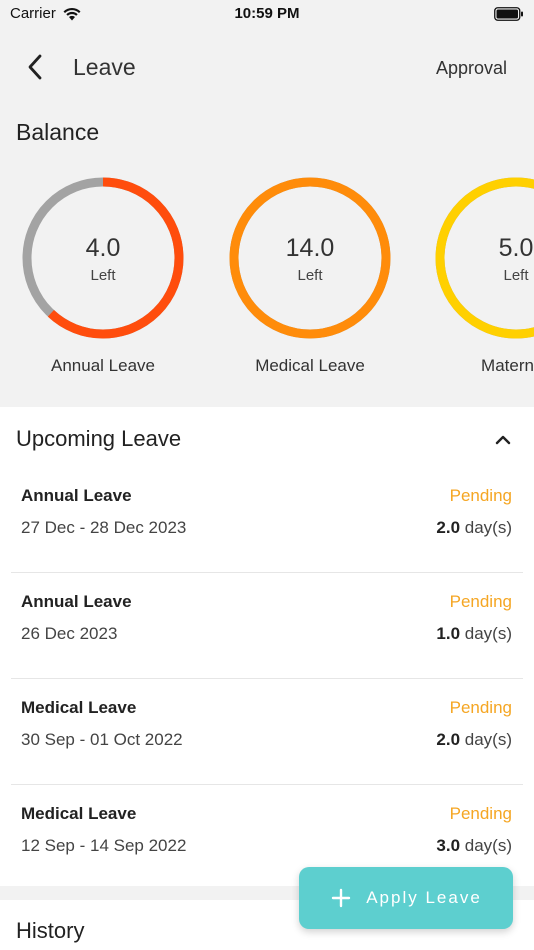 This screenshot has width=534, height=950. I want to click on collapse-button, so click(503, 440).